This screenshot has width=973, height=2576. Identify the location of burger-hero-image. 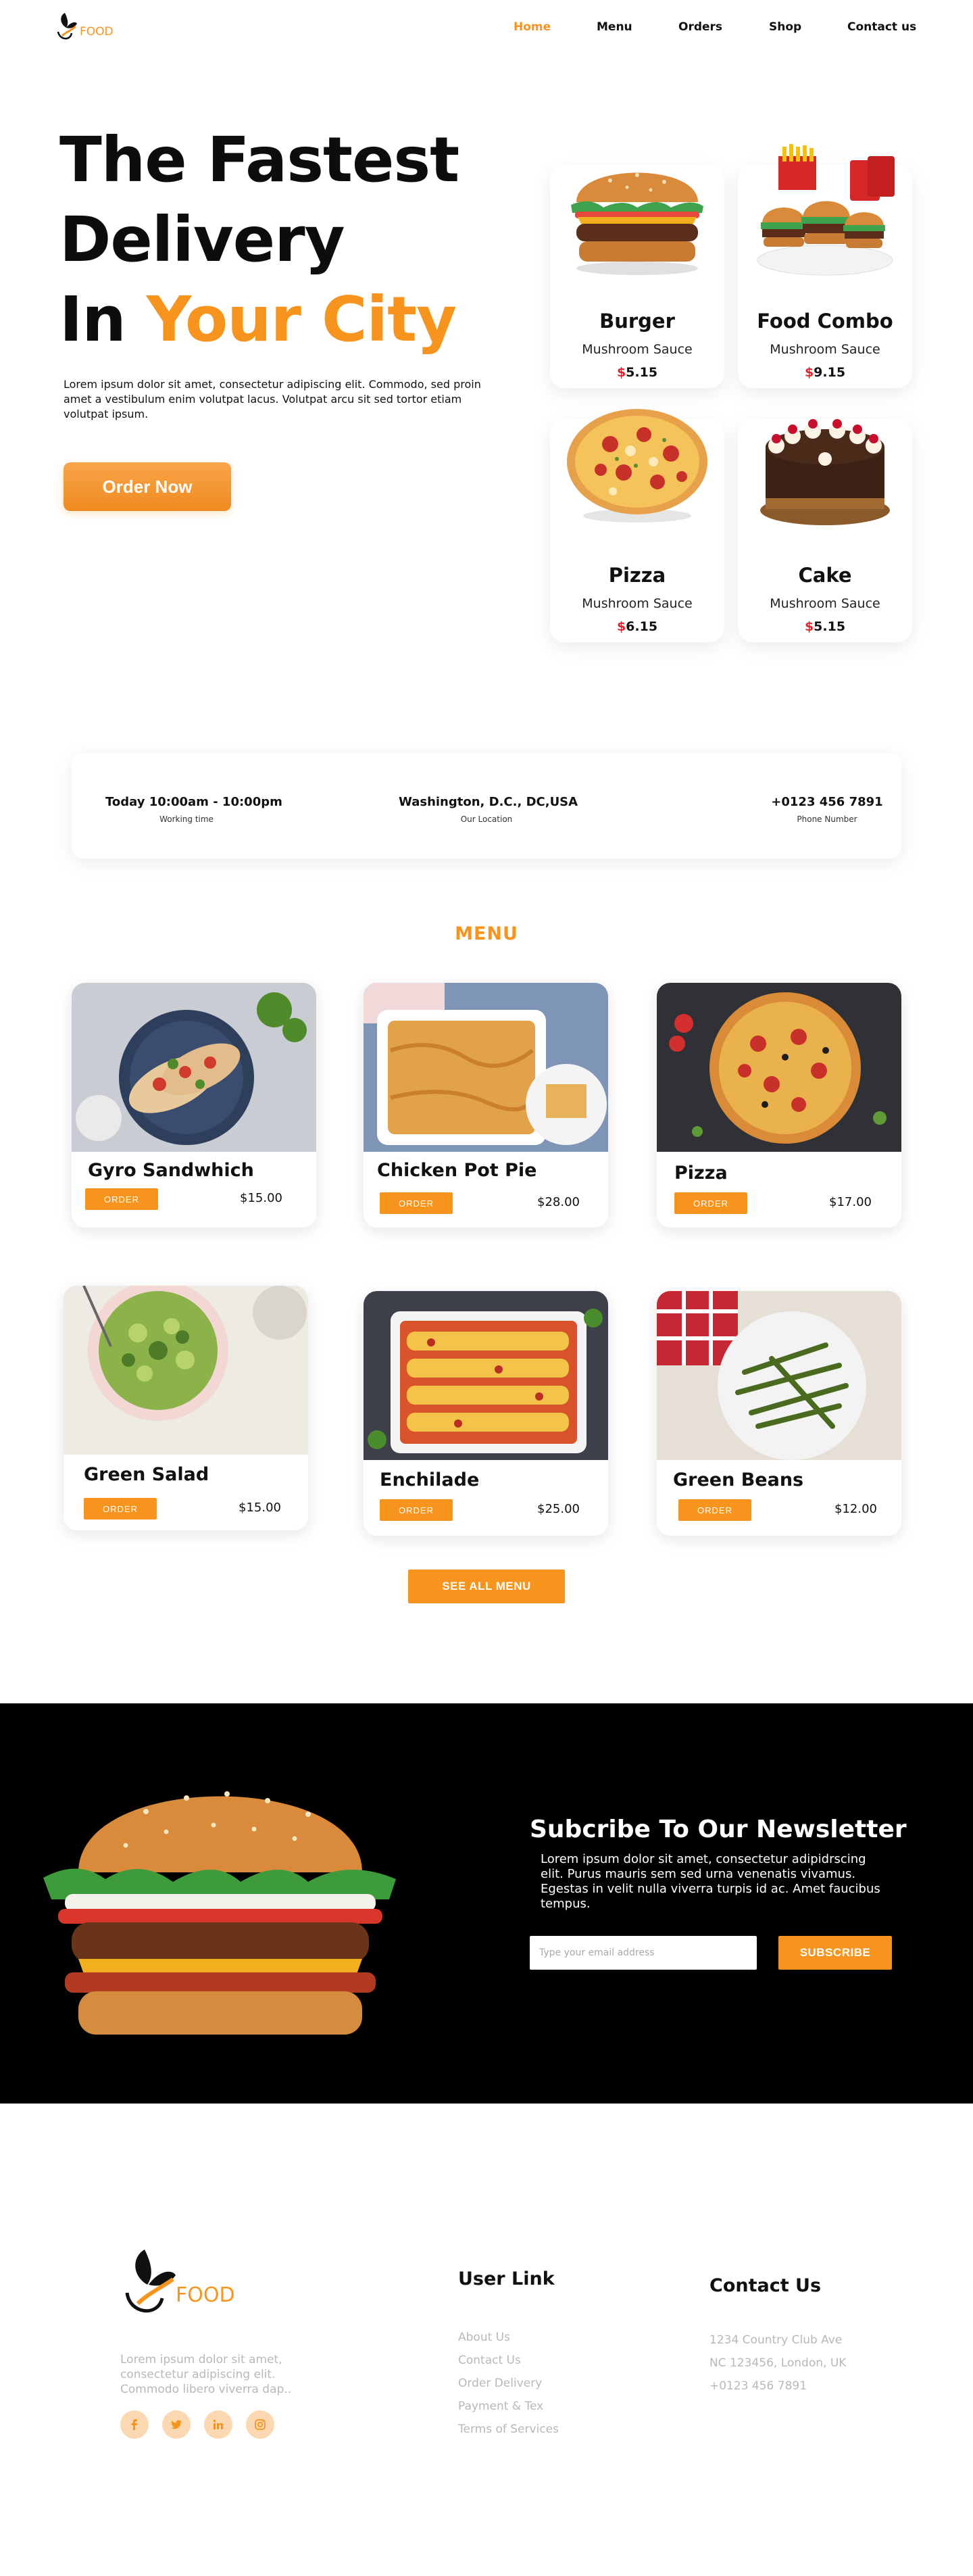
(219, 1913).